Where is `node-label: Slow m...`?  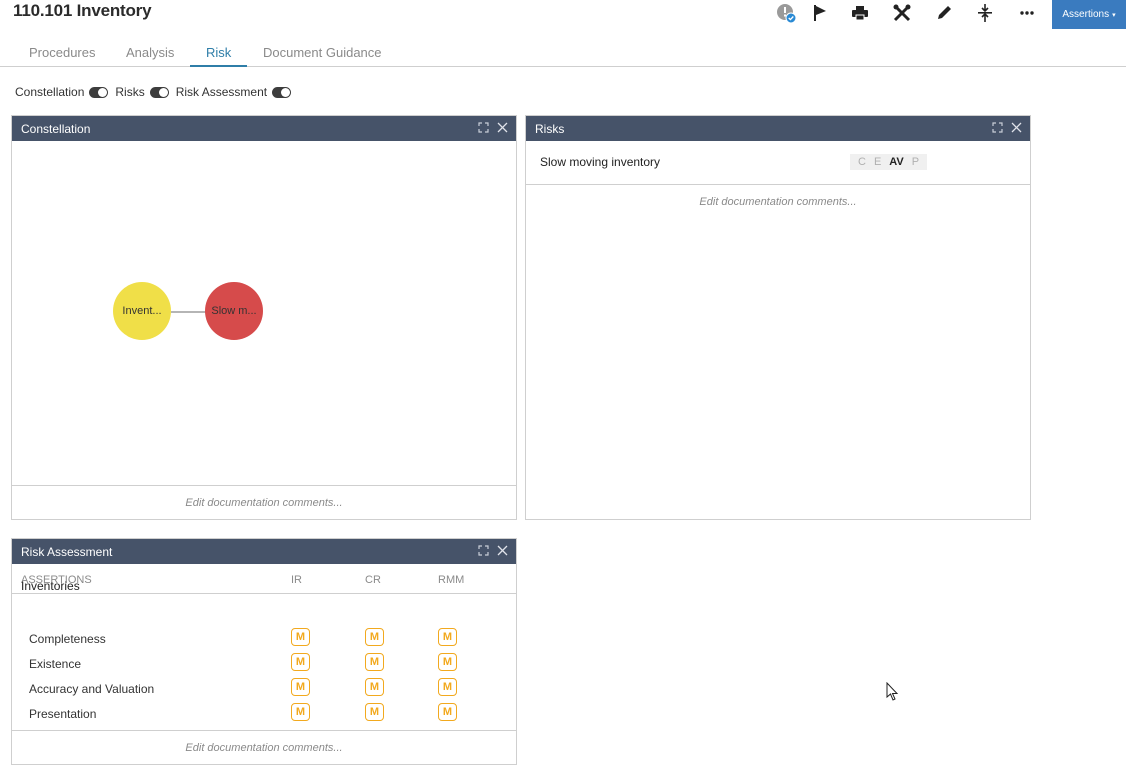 node-label: Slow m... is located at coordinates (234, 311).